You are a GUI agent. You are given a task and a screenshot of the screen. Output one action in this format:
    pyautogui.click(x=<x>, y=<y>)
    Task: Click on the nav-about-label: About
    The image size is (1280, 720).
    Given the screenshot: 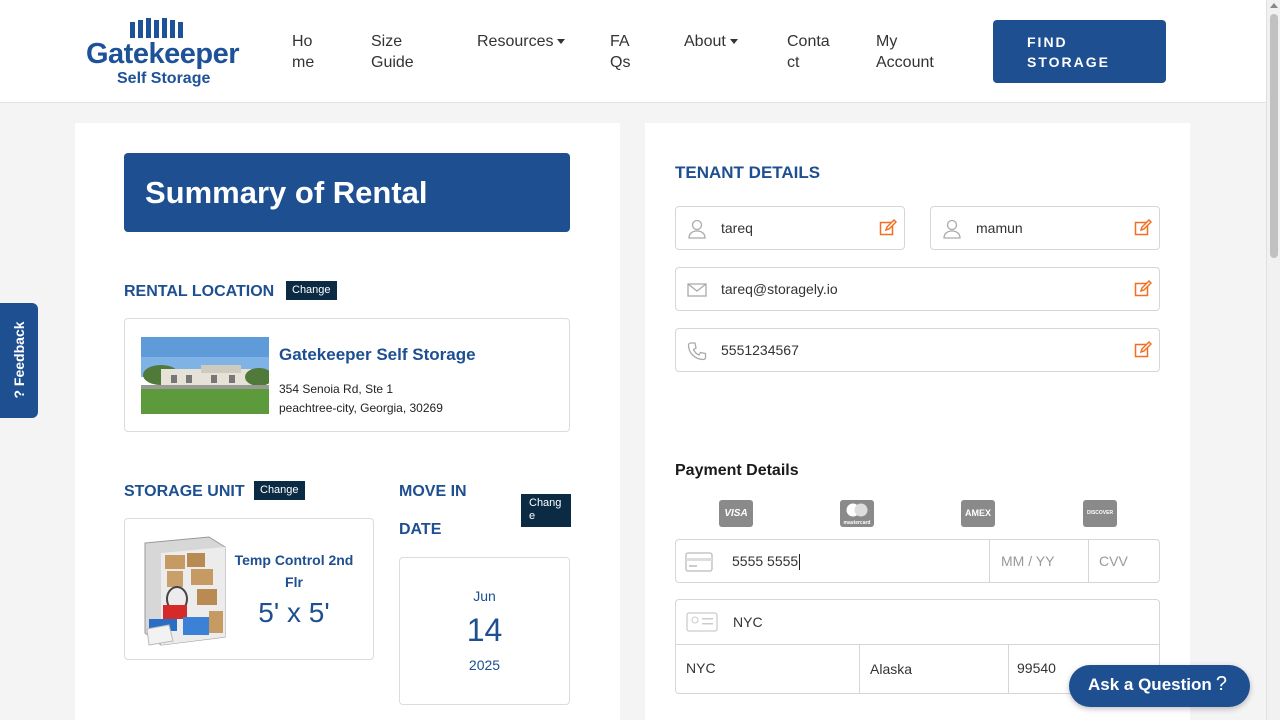 What is the action you would take?
    pyautogui.click(x=705, y=41)
    